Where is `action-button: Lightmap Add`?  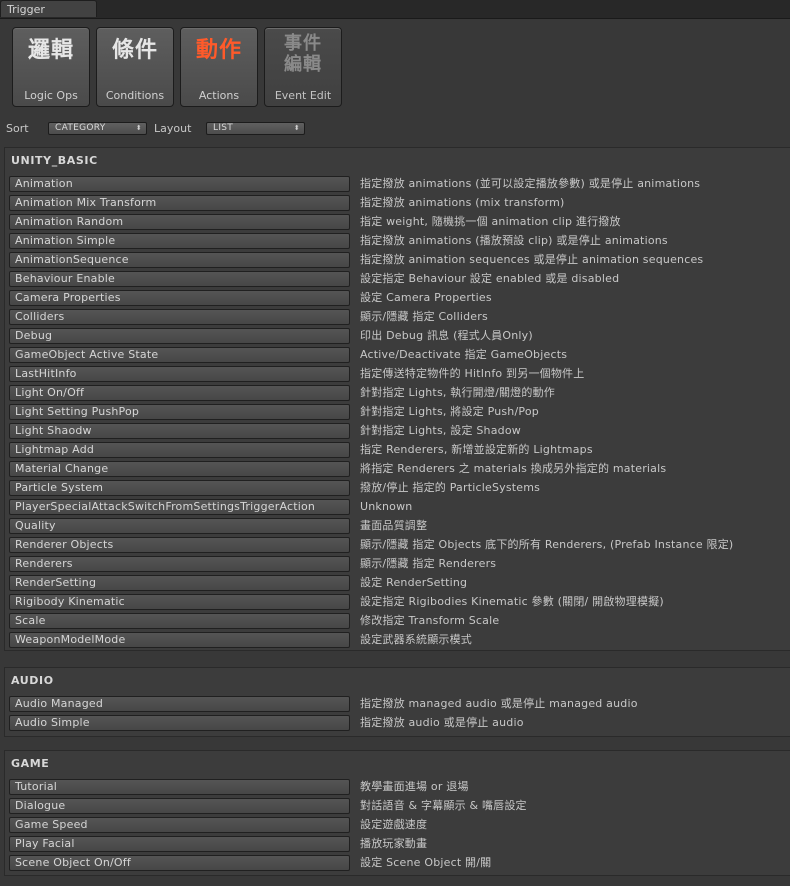 action-button: Lightmap Add is located at coordinates (179, 450).